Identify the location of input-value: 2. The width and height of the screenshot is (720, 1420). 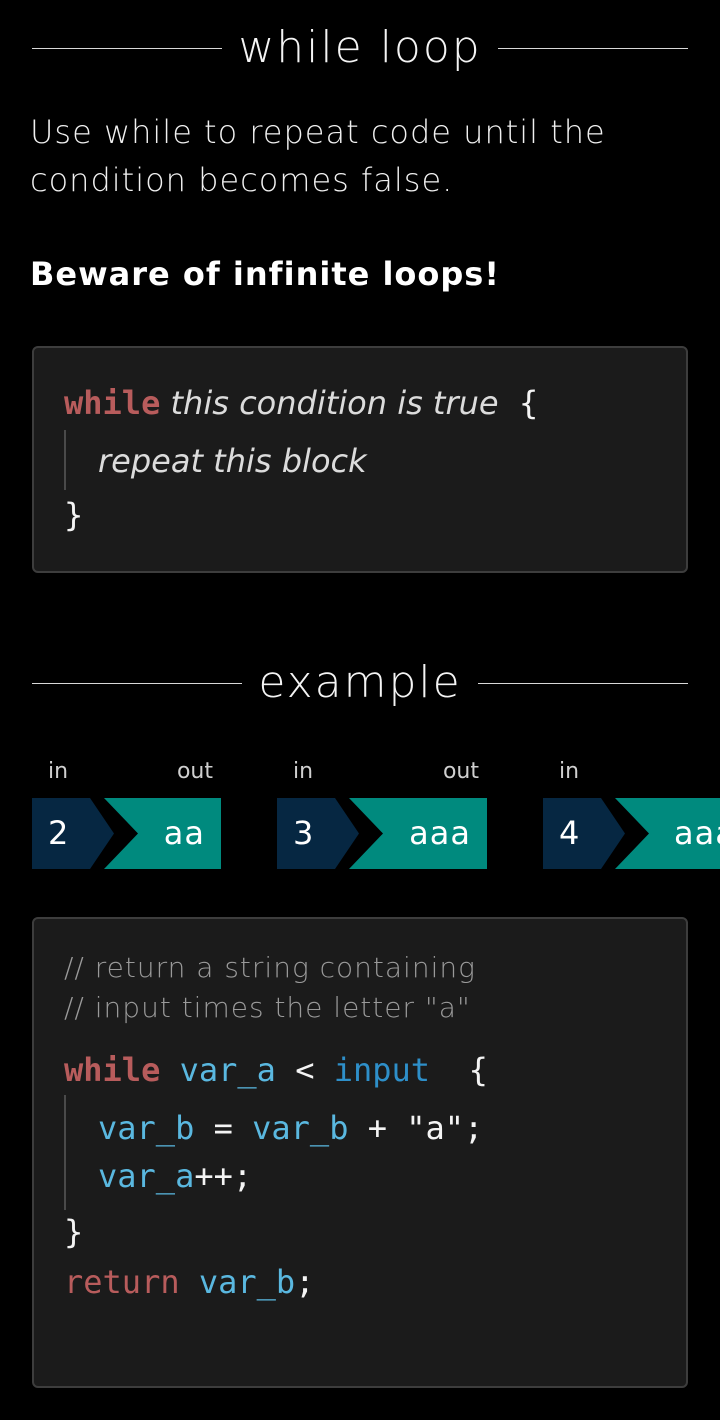
(58, 833).